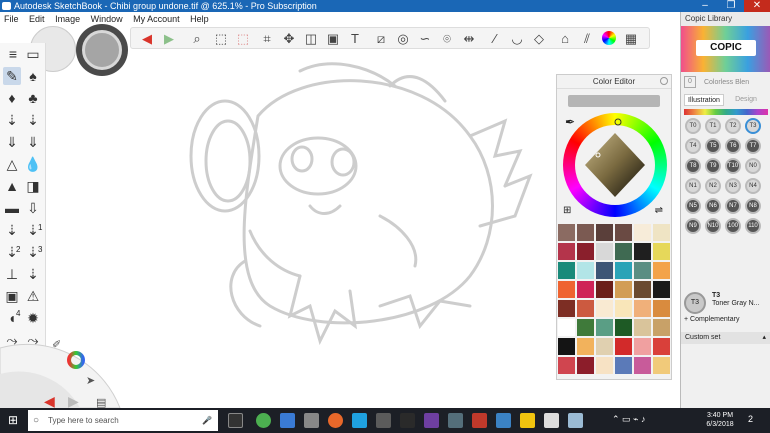  Describe the element at coordinates (527, 420) in the screenshot. I see `folder-icon` at that location.